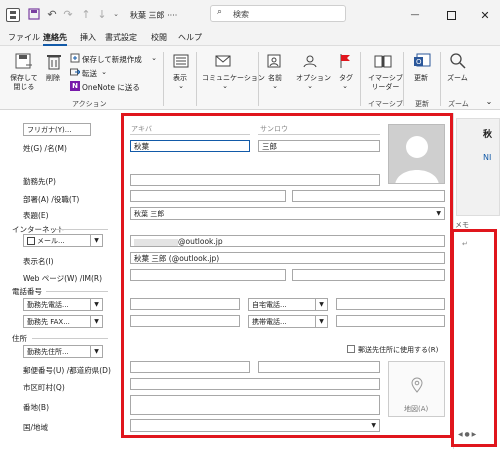 The width and height of the screenshot is (500, 449). Describe the element at coordinates (185, 304) in the screenshot. I see `phone1-field` at that location.